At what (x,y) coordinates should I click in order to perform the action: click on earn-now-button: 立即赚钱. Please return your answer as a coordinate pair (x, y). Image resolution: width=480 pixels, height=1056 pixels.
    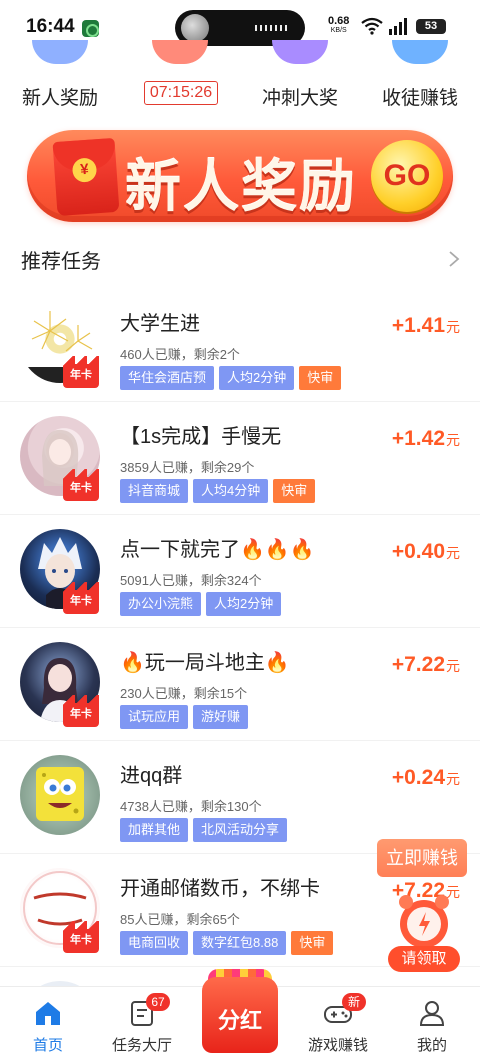
    Looking at the image, I should click on (422, 858).